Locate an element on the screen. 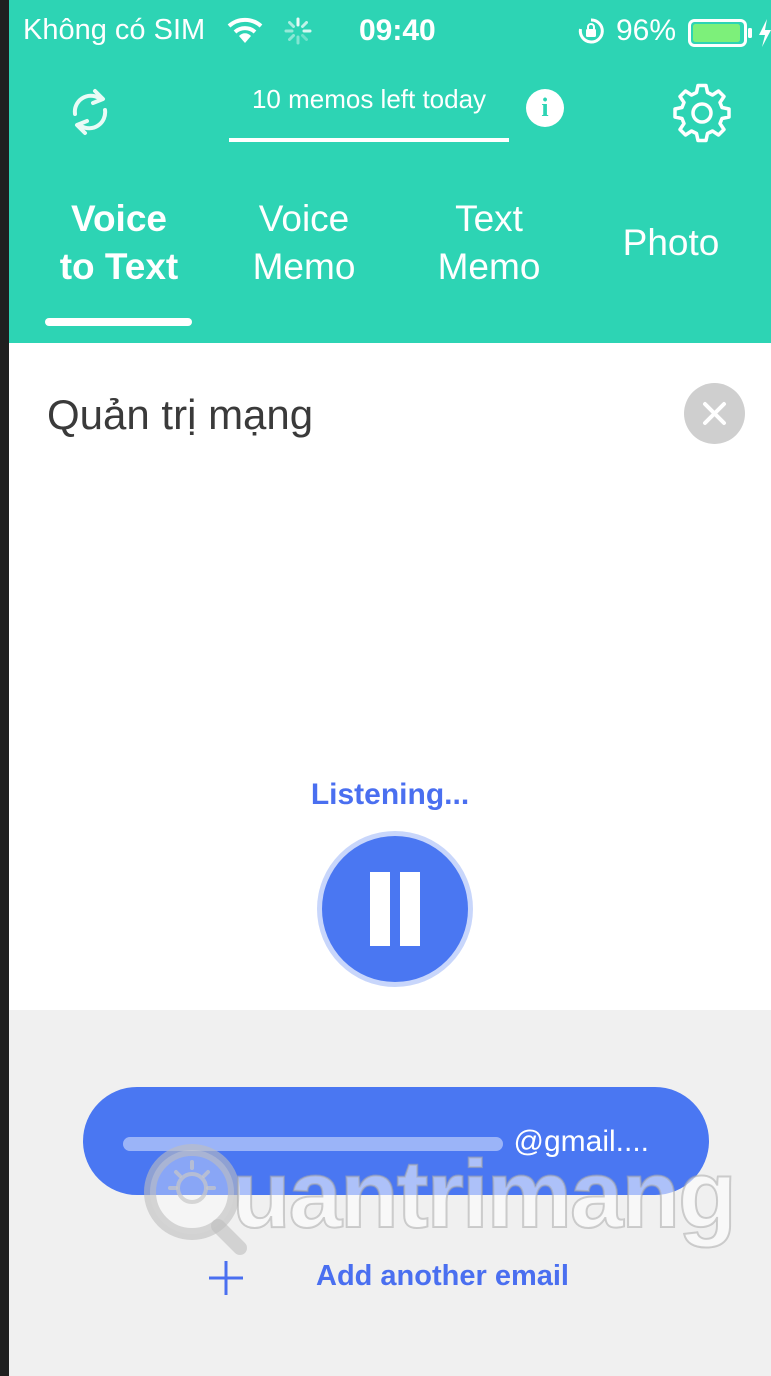  battery-icon is located at coordinates (720, 33).